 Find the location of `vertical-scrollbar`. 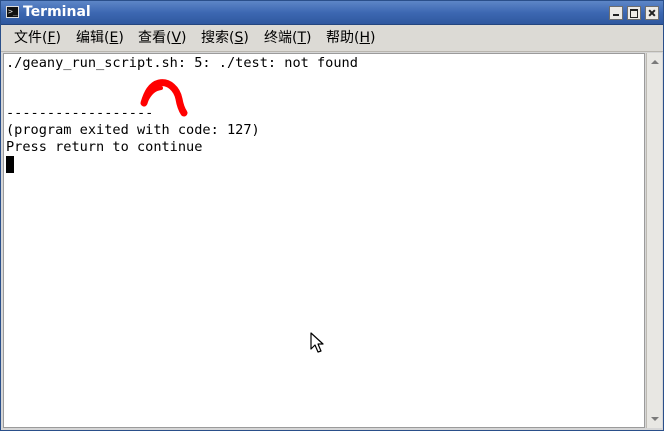

vertical-scrollbar is located at coordinates (654, 240).